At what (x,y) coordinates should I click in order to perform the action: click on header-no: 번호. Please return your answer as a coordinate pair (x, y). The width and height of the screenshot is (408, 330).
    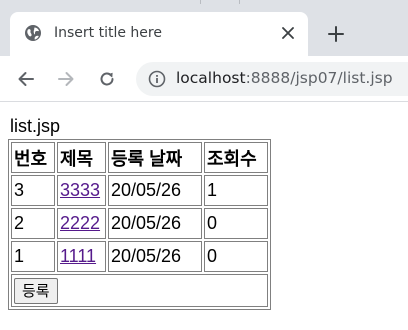
    Looking at the image, I should click on (33, 157).